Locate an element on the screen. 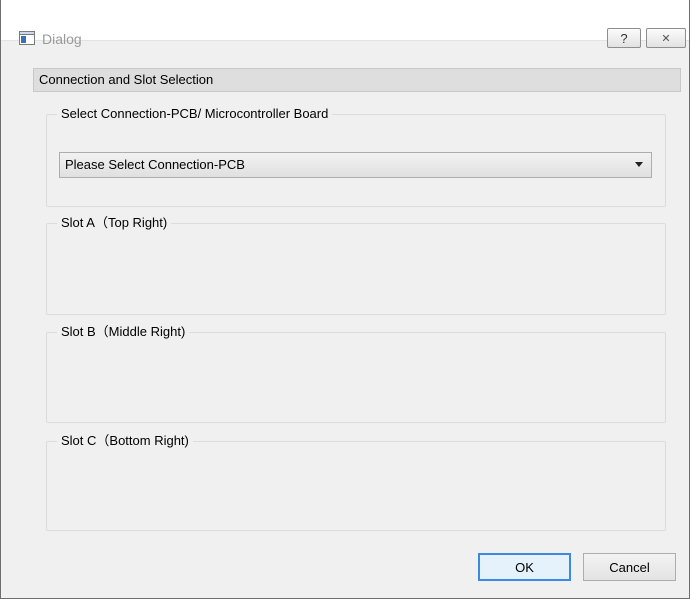  connection-pcb-select-value: Please Select Connection-PCB is located at coordinates (155, 164).